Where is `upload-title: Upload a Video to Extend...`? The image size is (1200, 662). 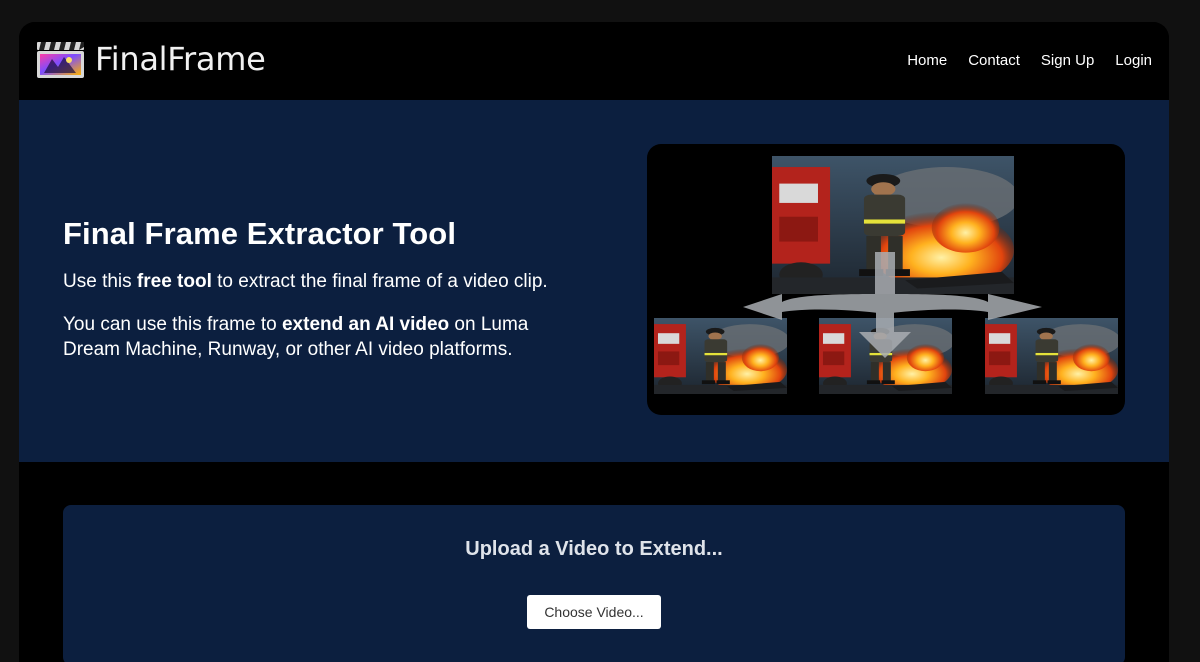
upload-title: Upload a Video to Extend... is located at coordinates (594, 549).